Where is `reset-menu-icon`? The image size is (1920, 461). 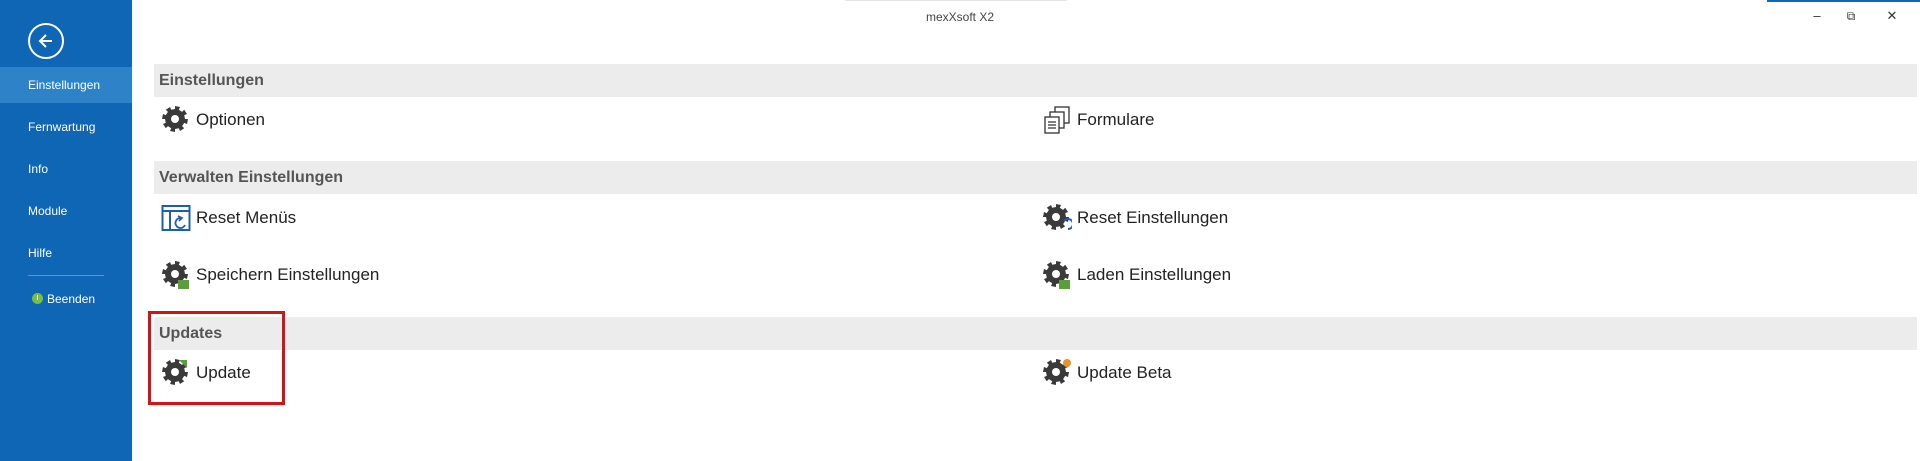
reset-menu-icon is located at coordinates (176, 218).